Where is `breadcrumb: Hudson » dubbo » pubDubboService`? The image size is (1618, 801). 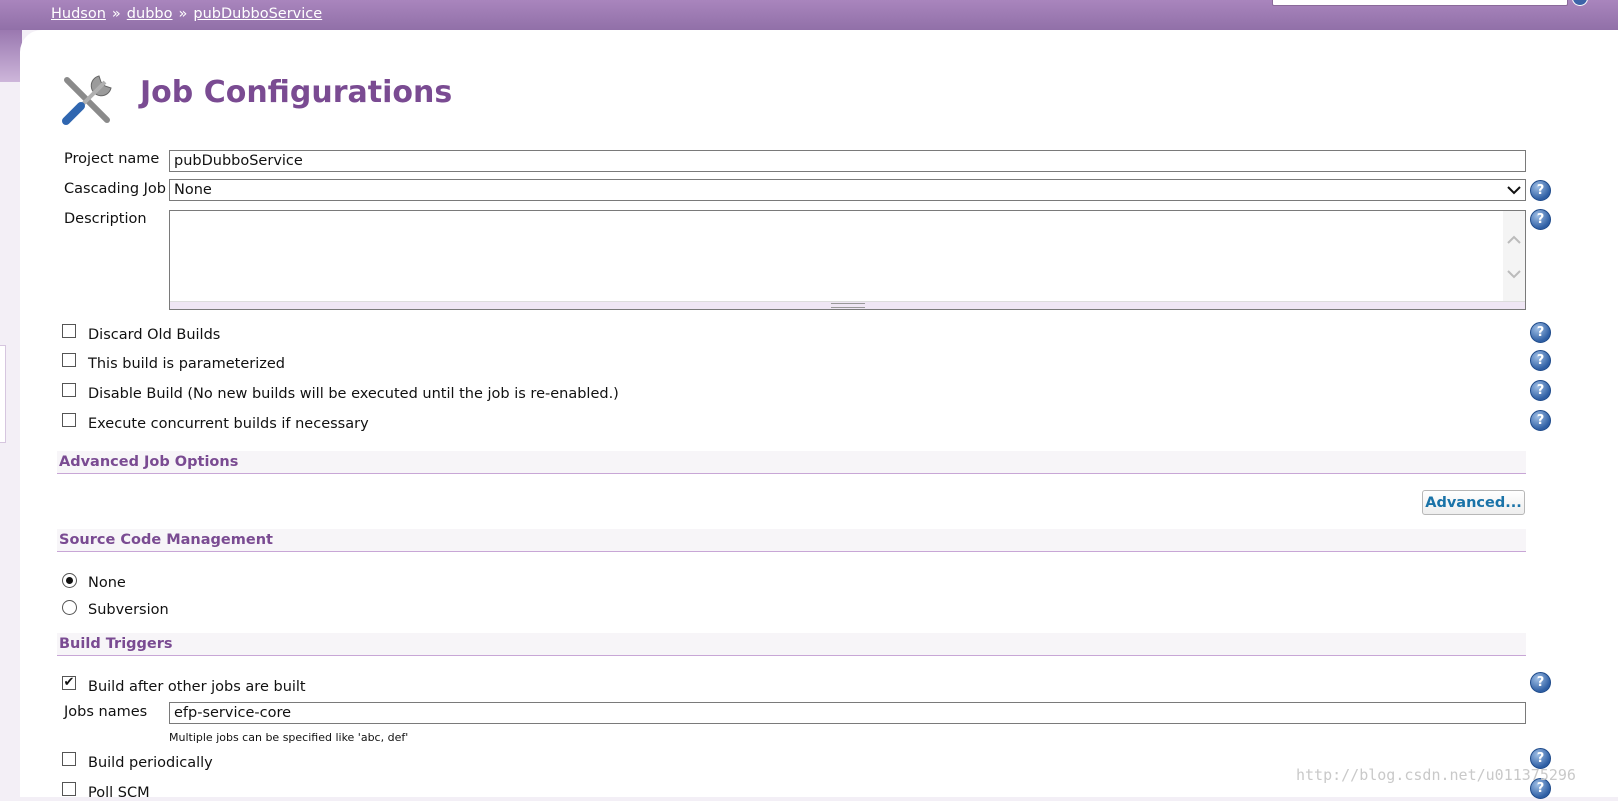
breadcrumb: Hudson » dubbo » pubDubboService is located at coordinates (186, 14).